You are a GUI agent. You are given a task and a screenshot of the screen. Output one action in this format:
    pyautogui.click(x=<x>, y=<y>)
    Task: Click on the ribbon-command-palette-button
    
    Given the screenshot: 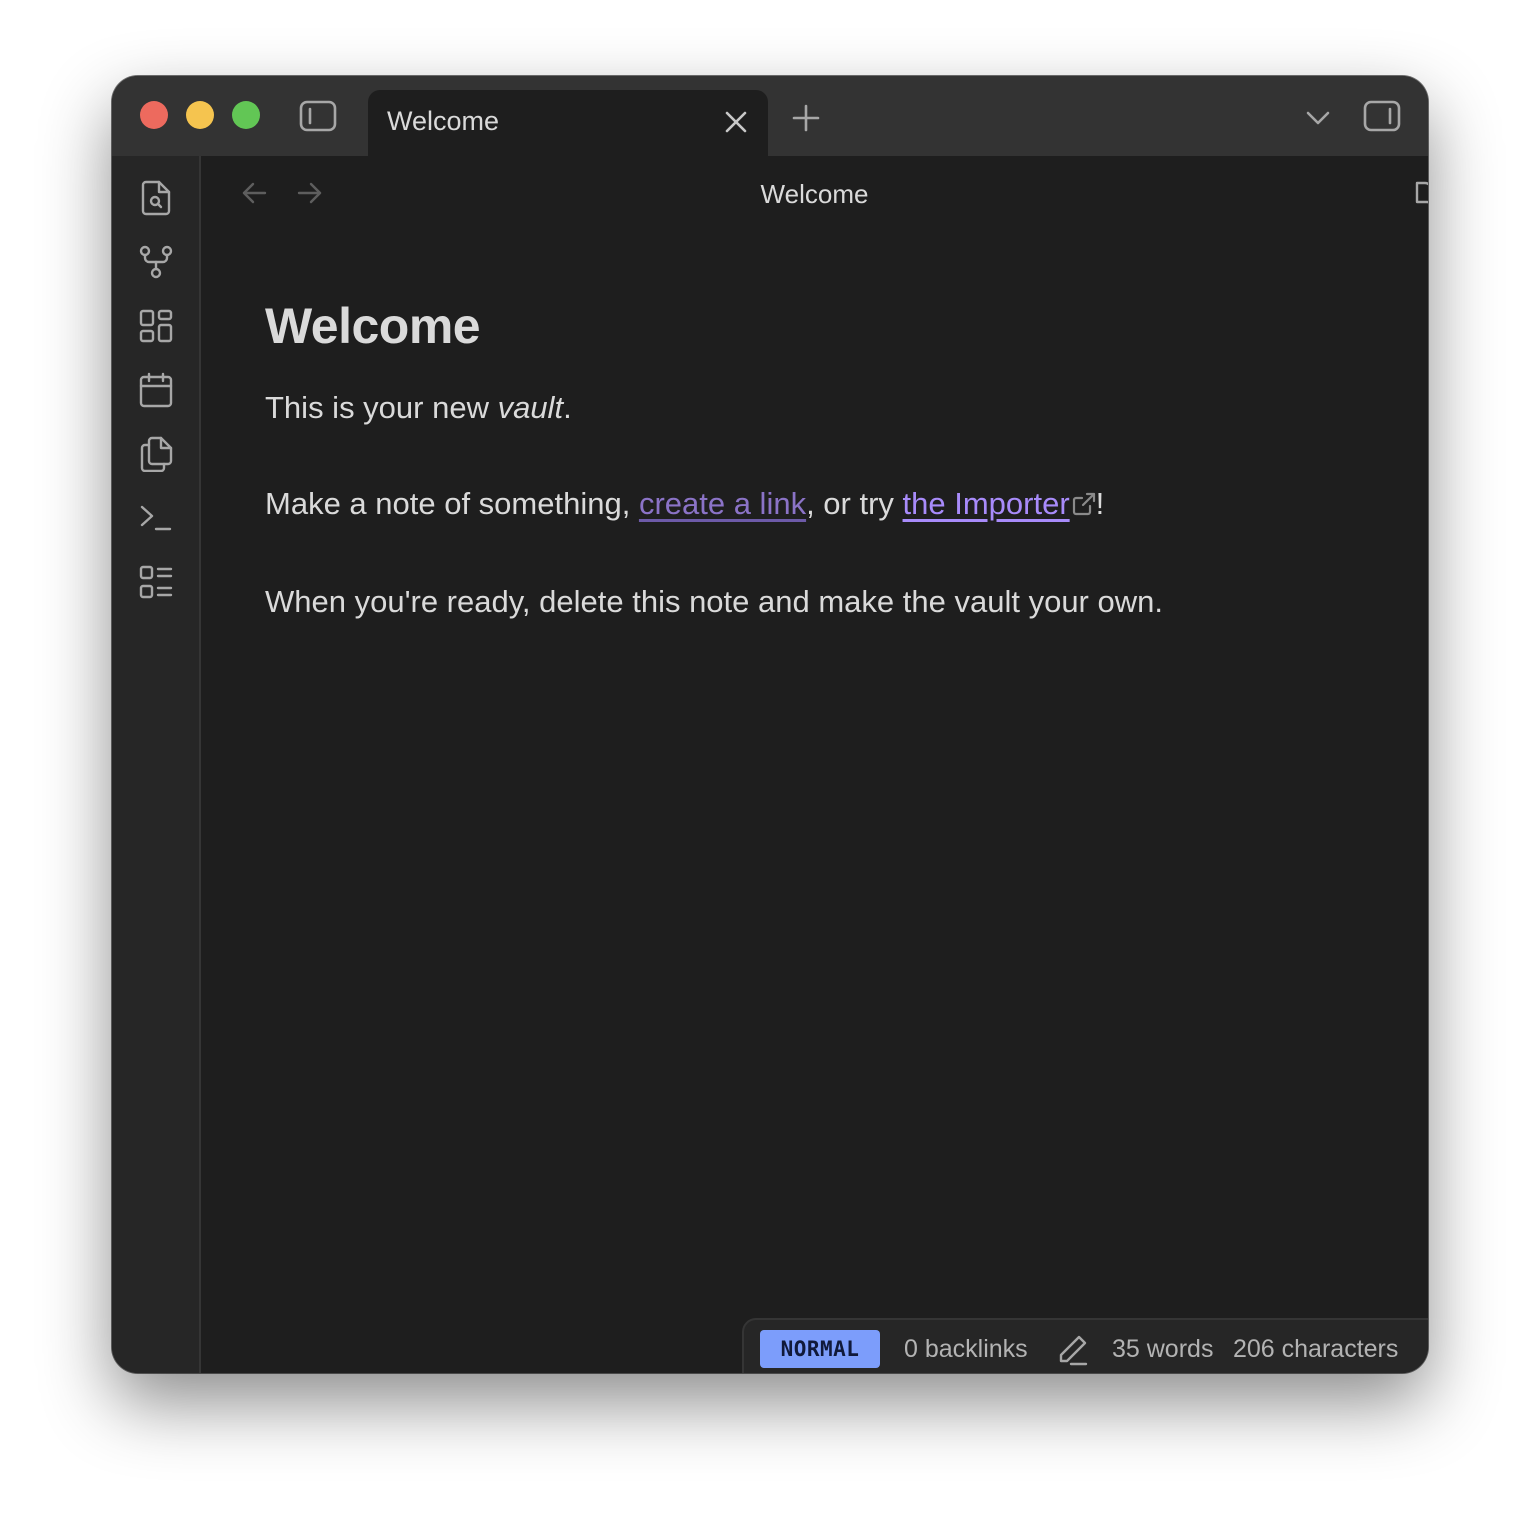 What is the action you would take?
    pyautogui.click(x=156, y=518)
    